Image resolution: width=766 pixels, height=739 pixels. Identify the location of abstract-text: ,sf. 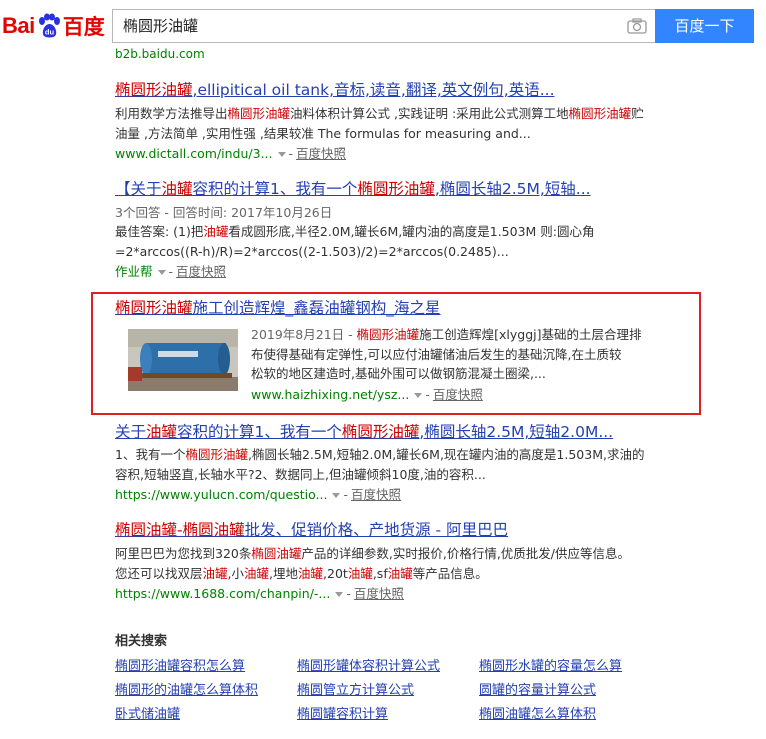
(380, 573).